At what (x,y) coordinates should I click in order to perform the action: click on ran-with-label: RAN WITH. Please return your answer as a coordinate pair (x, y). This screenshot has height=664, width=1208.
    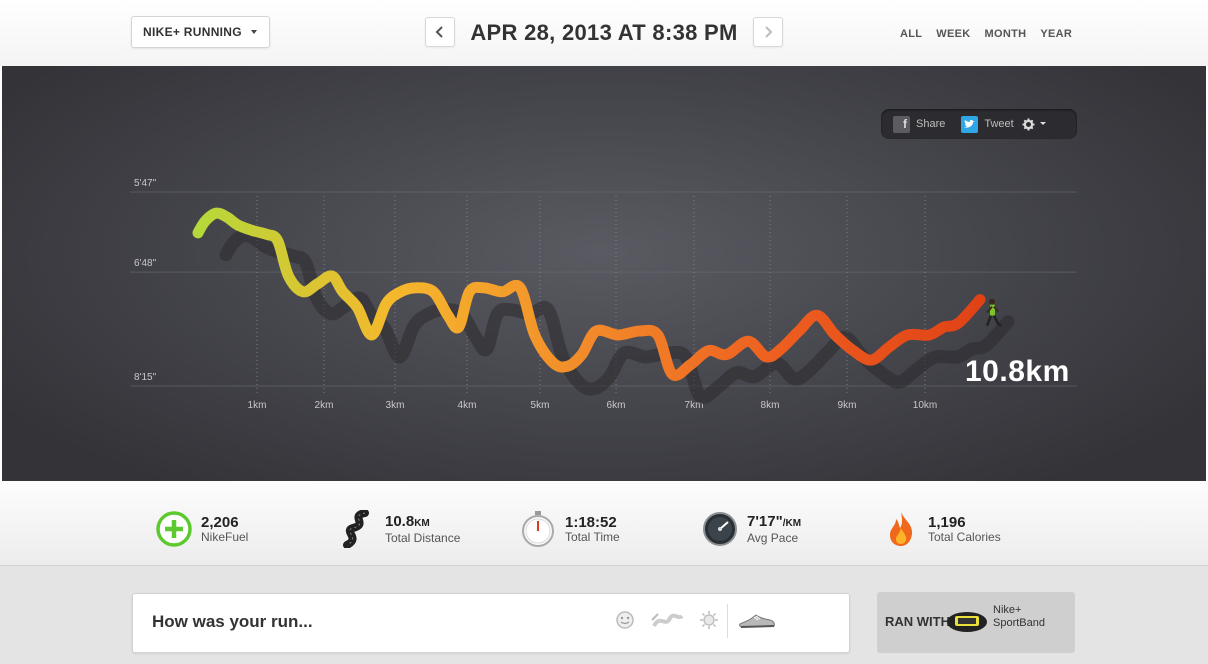
    Looking at the image, I should click on (917, 621).